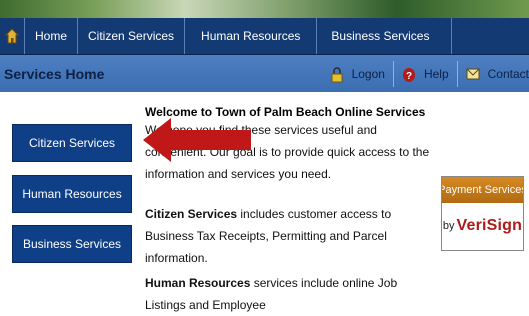  Describe the element at coordinates (198, 283) in the screenshot. I see `human-resources-lead: Human Resources` at that location.